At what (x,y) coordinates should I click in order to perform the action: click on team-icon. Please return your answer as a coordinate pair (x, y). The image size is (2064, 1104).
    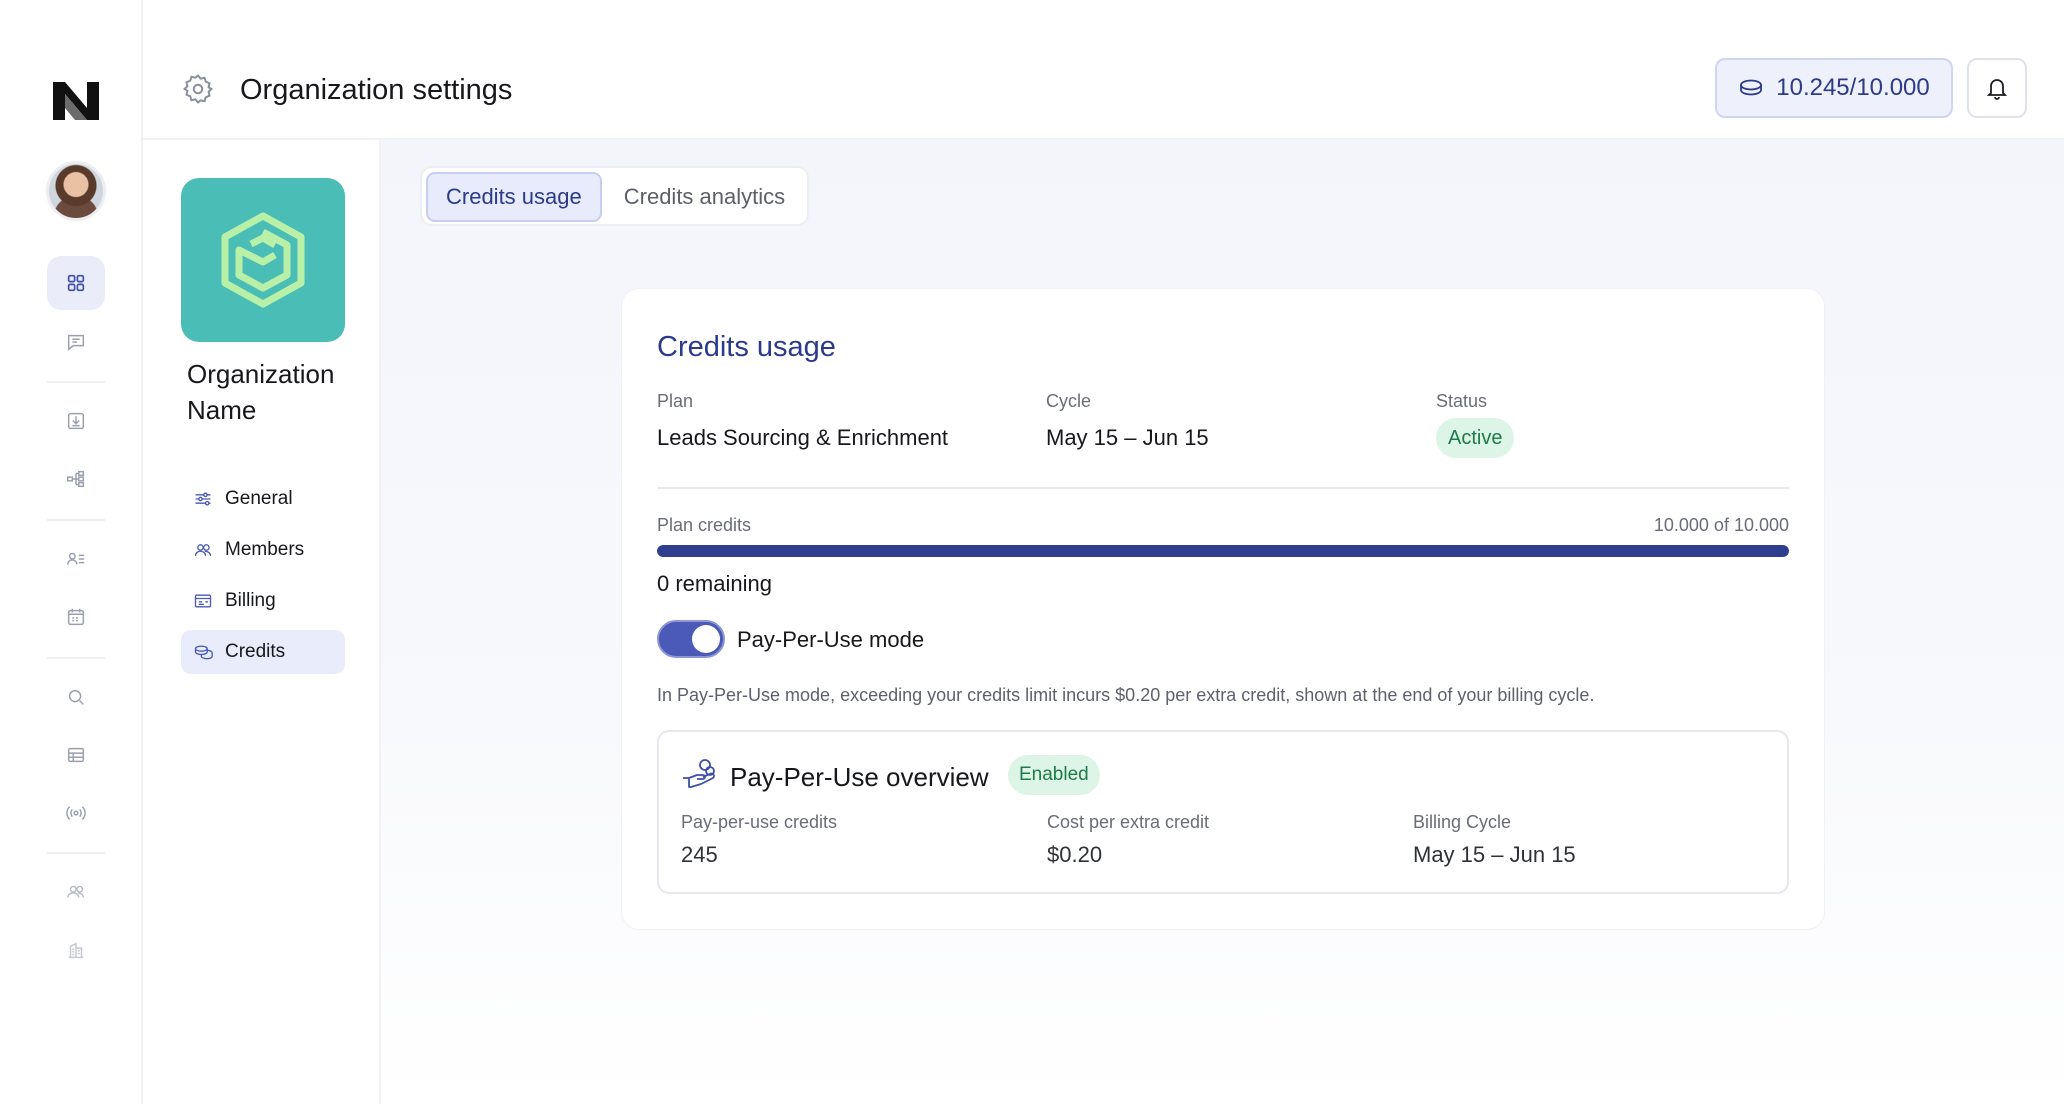
    Looking at the image, I should click on (76, 891).